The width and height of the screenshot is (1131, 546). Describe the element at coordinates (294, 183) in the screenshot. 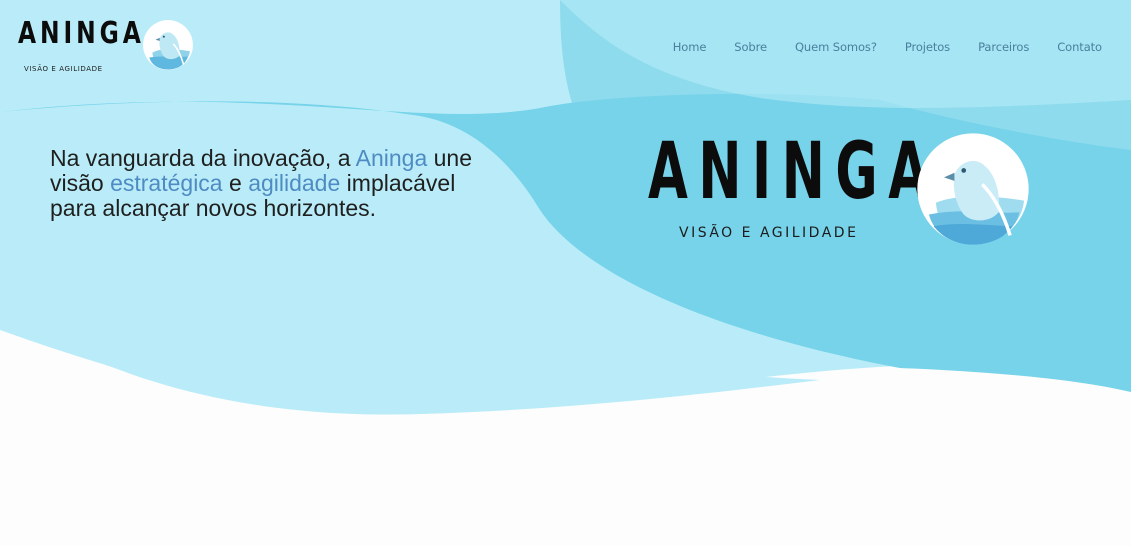

I see `headline-highlight-agilidade: agilidade` at that location.